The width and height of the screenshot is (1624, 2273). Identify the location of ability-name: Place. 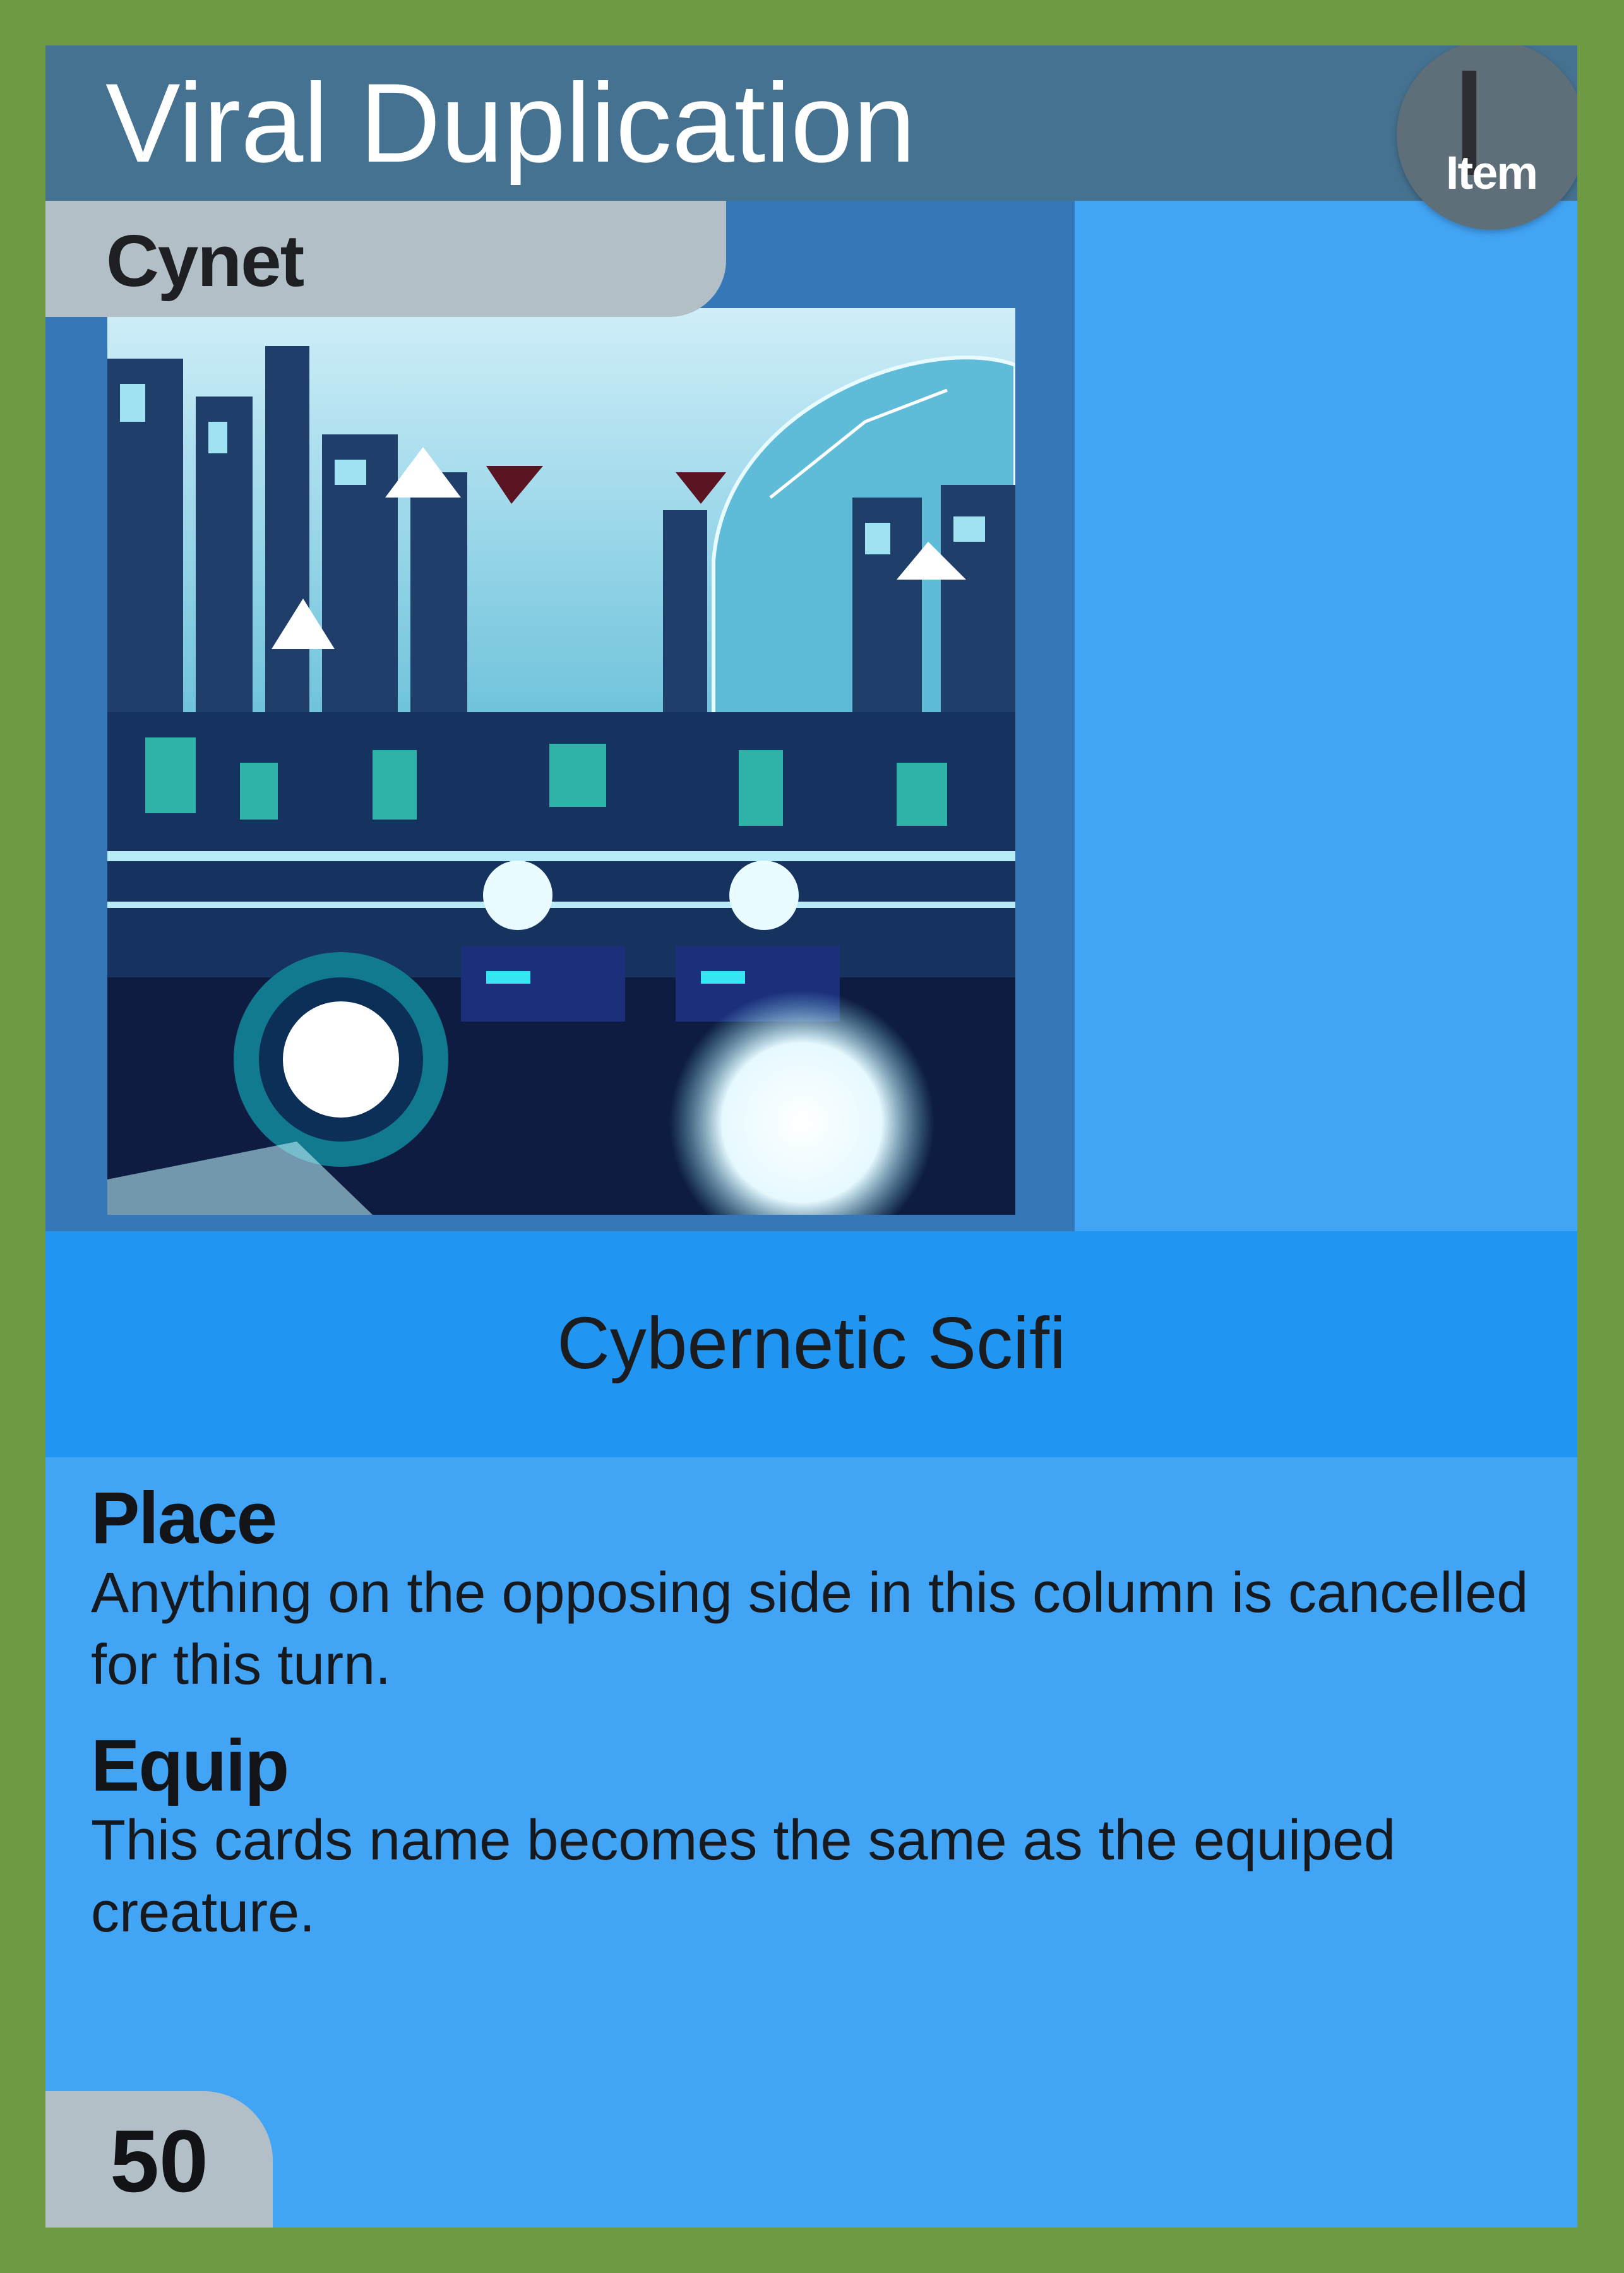
(184, 1518).